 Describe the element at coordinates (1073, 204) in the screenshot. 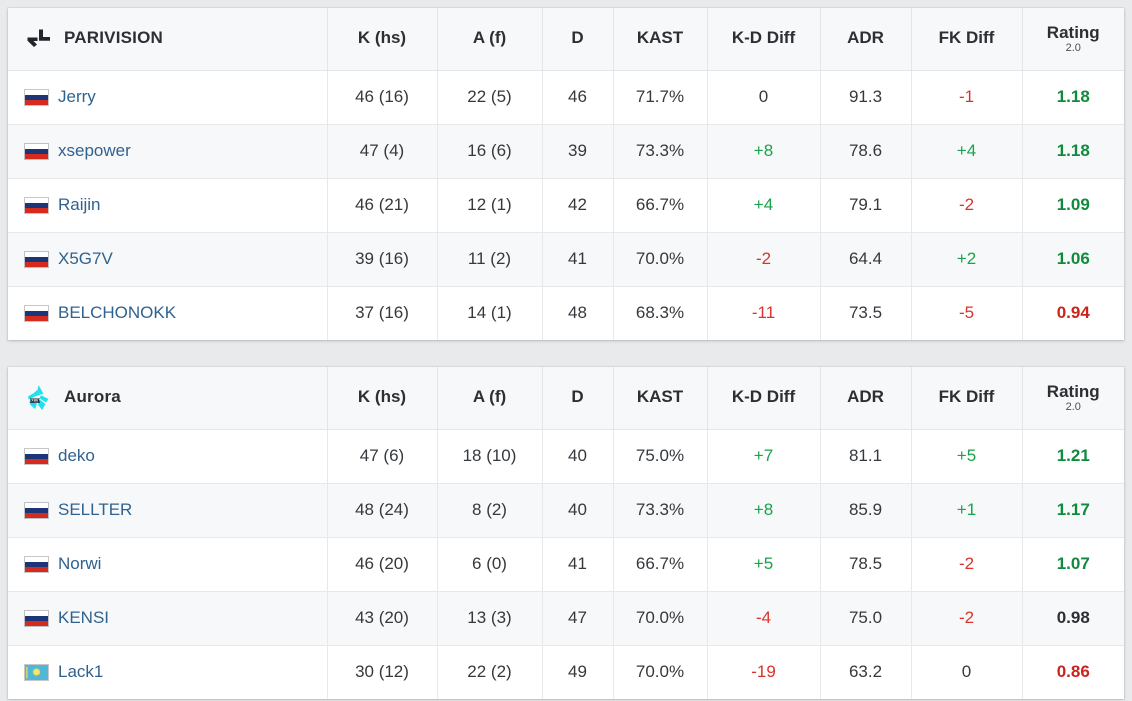

I see `stat-rating: 1.09` at that location.